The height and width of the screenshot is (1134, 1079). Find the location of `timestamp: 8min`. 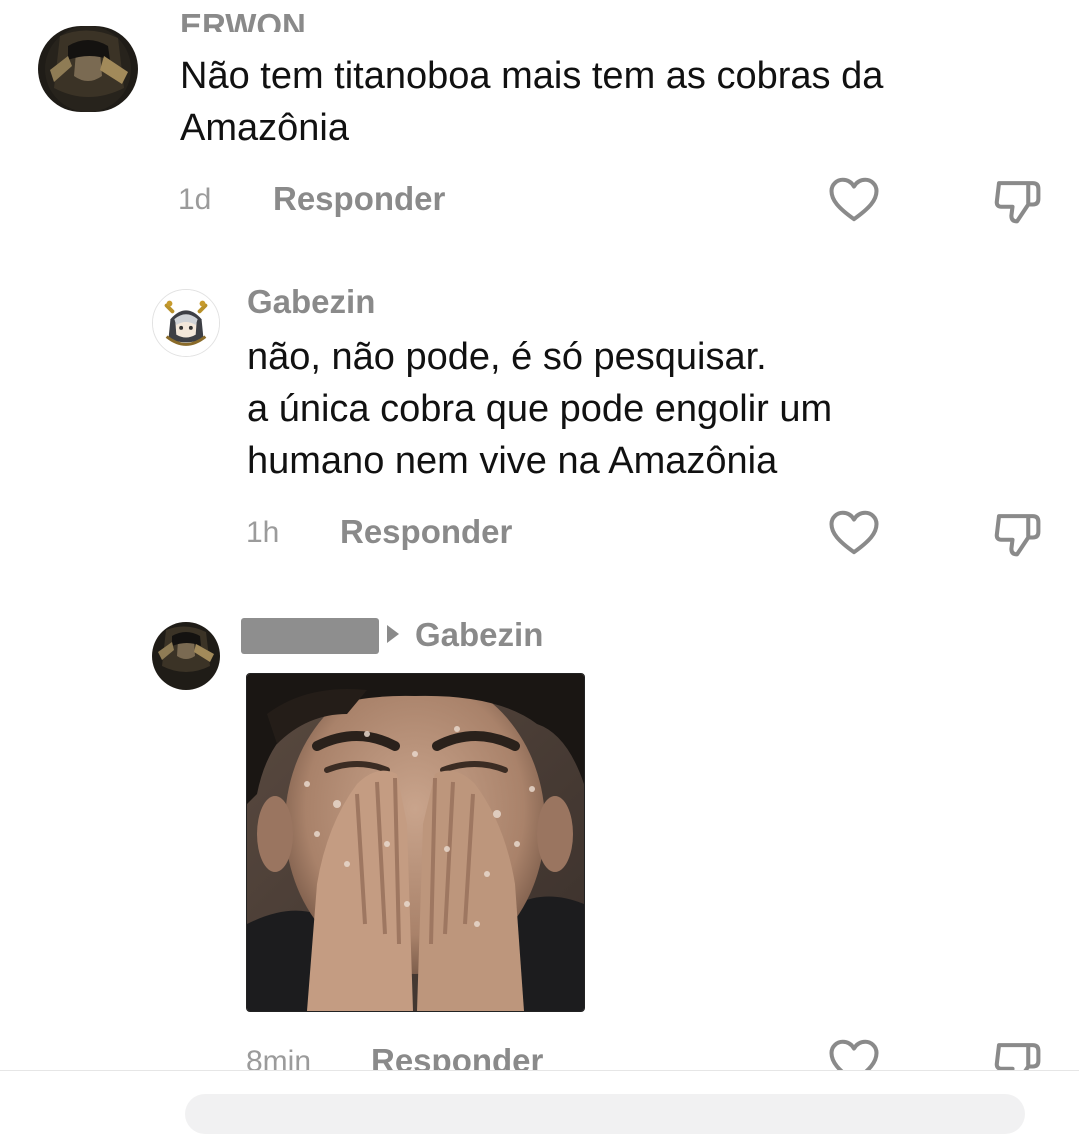

timestamp: 8min is located at coordinates (279, 1057).